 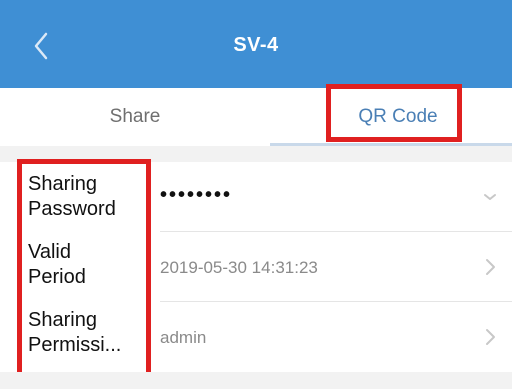 I want to click on bottom-spacer, so click(x=256, y=380).